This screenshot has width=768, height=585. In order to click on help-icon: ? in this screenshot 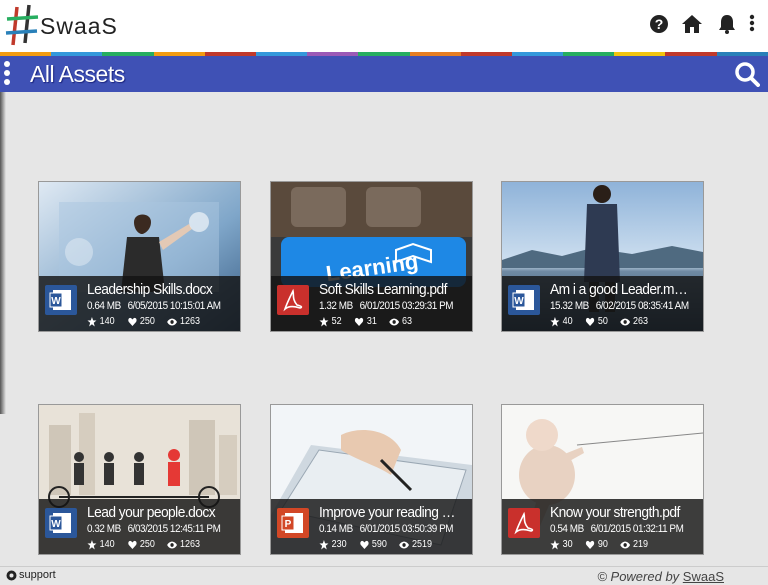, I will do `click(659, 24)`.